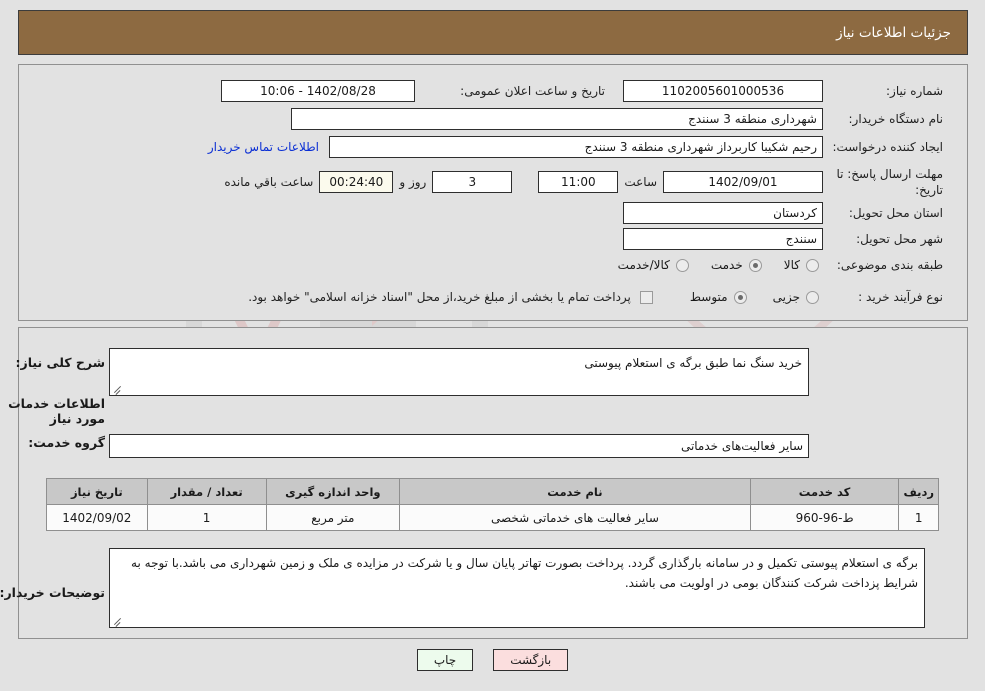 This screenshot has height=691, width=985. Describe the element at coordinates (755, 265) in the screenshot. I see `radio-category-khedmat` at that location.